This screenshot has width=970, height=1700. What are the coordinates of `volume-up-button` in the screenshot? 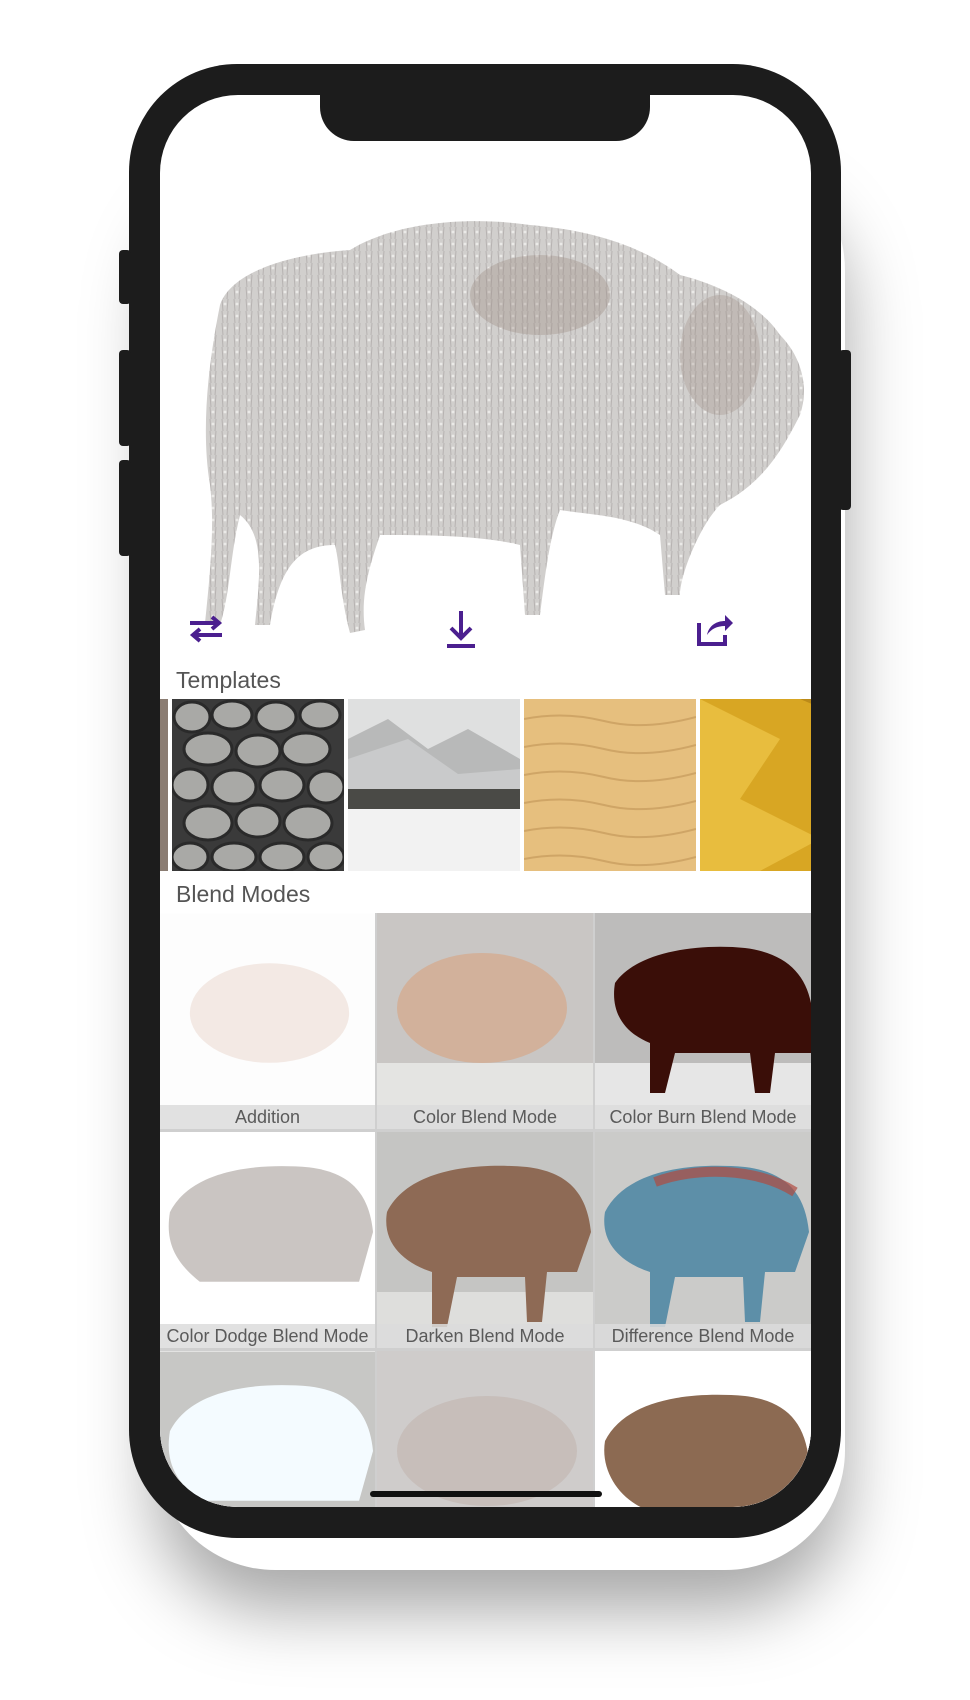 It's located at (125, 398).